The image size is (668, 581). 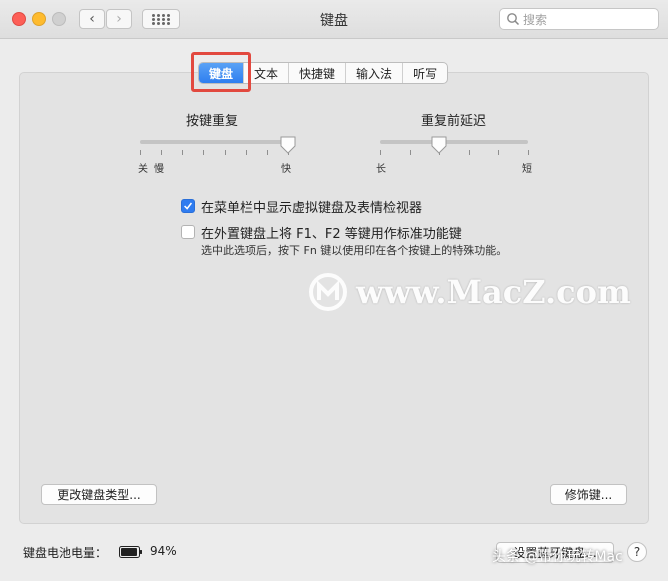 What do you see at coordinates (212, 121) in the screenshot?
I see `key-repeat-label: 按键重复` at bounding box center [212, 121].